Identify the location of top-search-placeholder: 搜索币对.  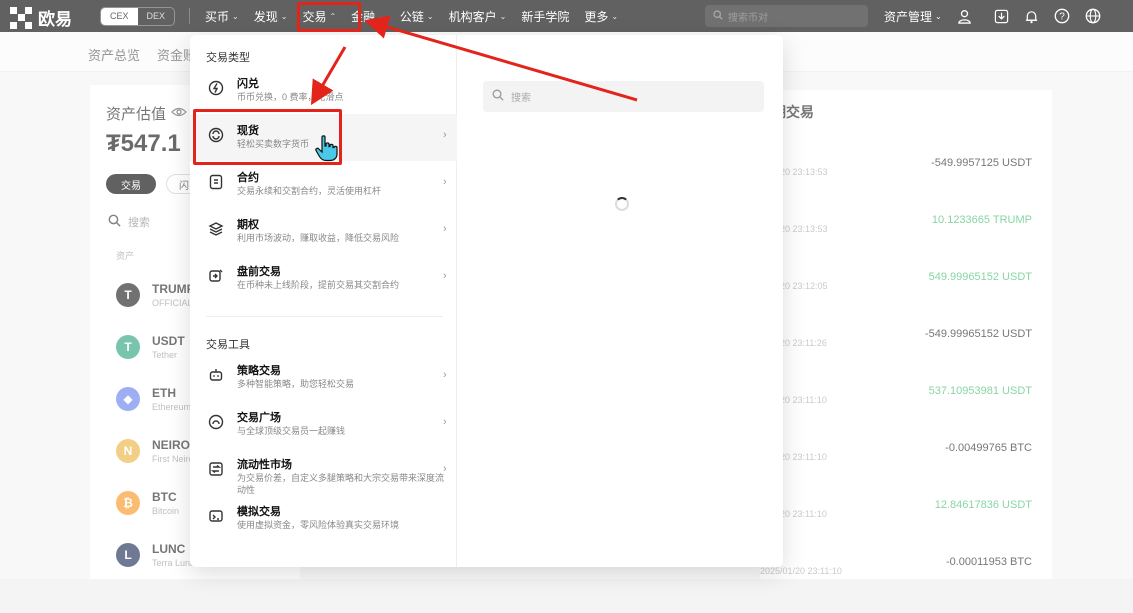
(748, 18).